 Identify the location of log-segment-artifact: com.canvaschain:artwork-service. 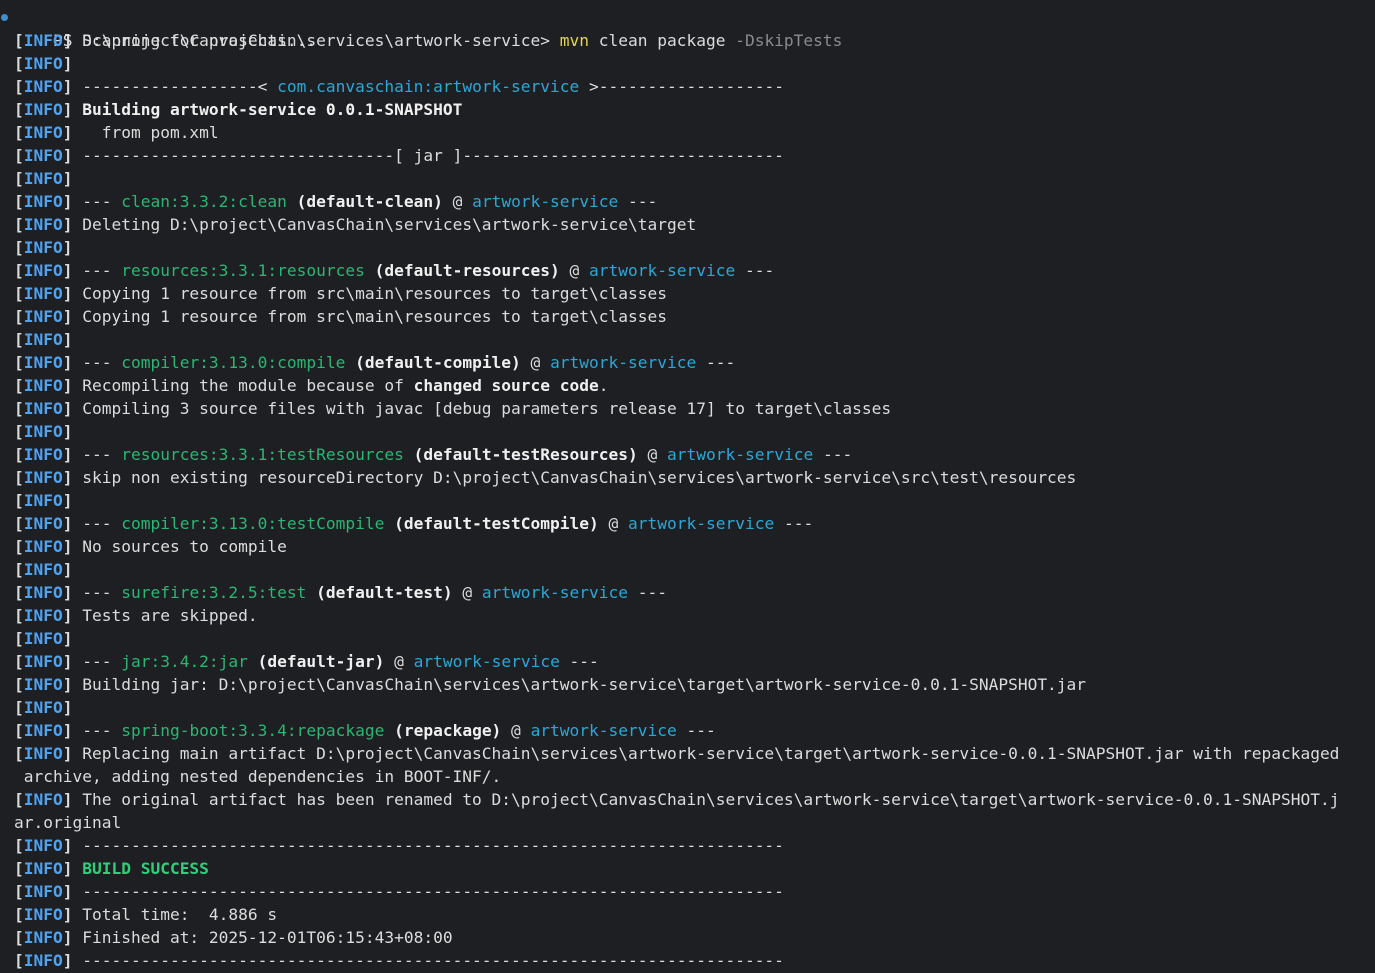
(428, 86).